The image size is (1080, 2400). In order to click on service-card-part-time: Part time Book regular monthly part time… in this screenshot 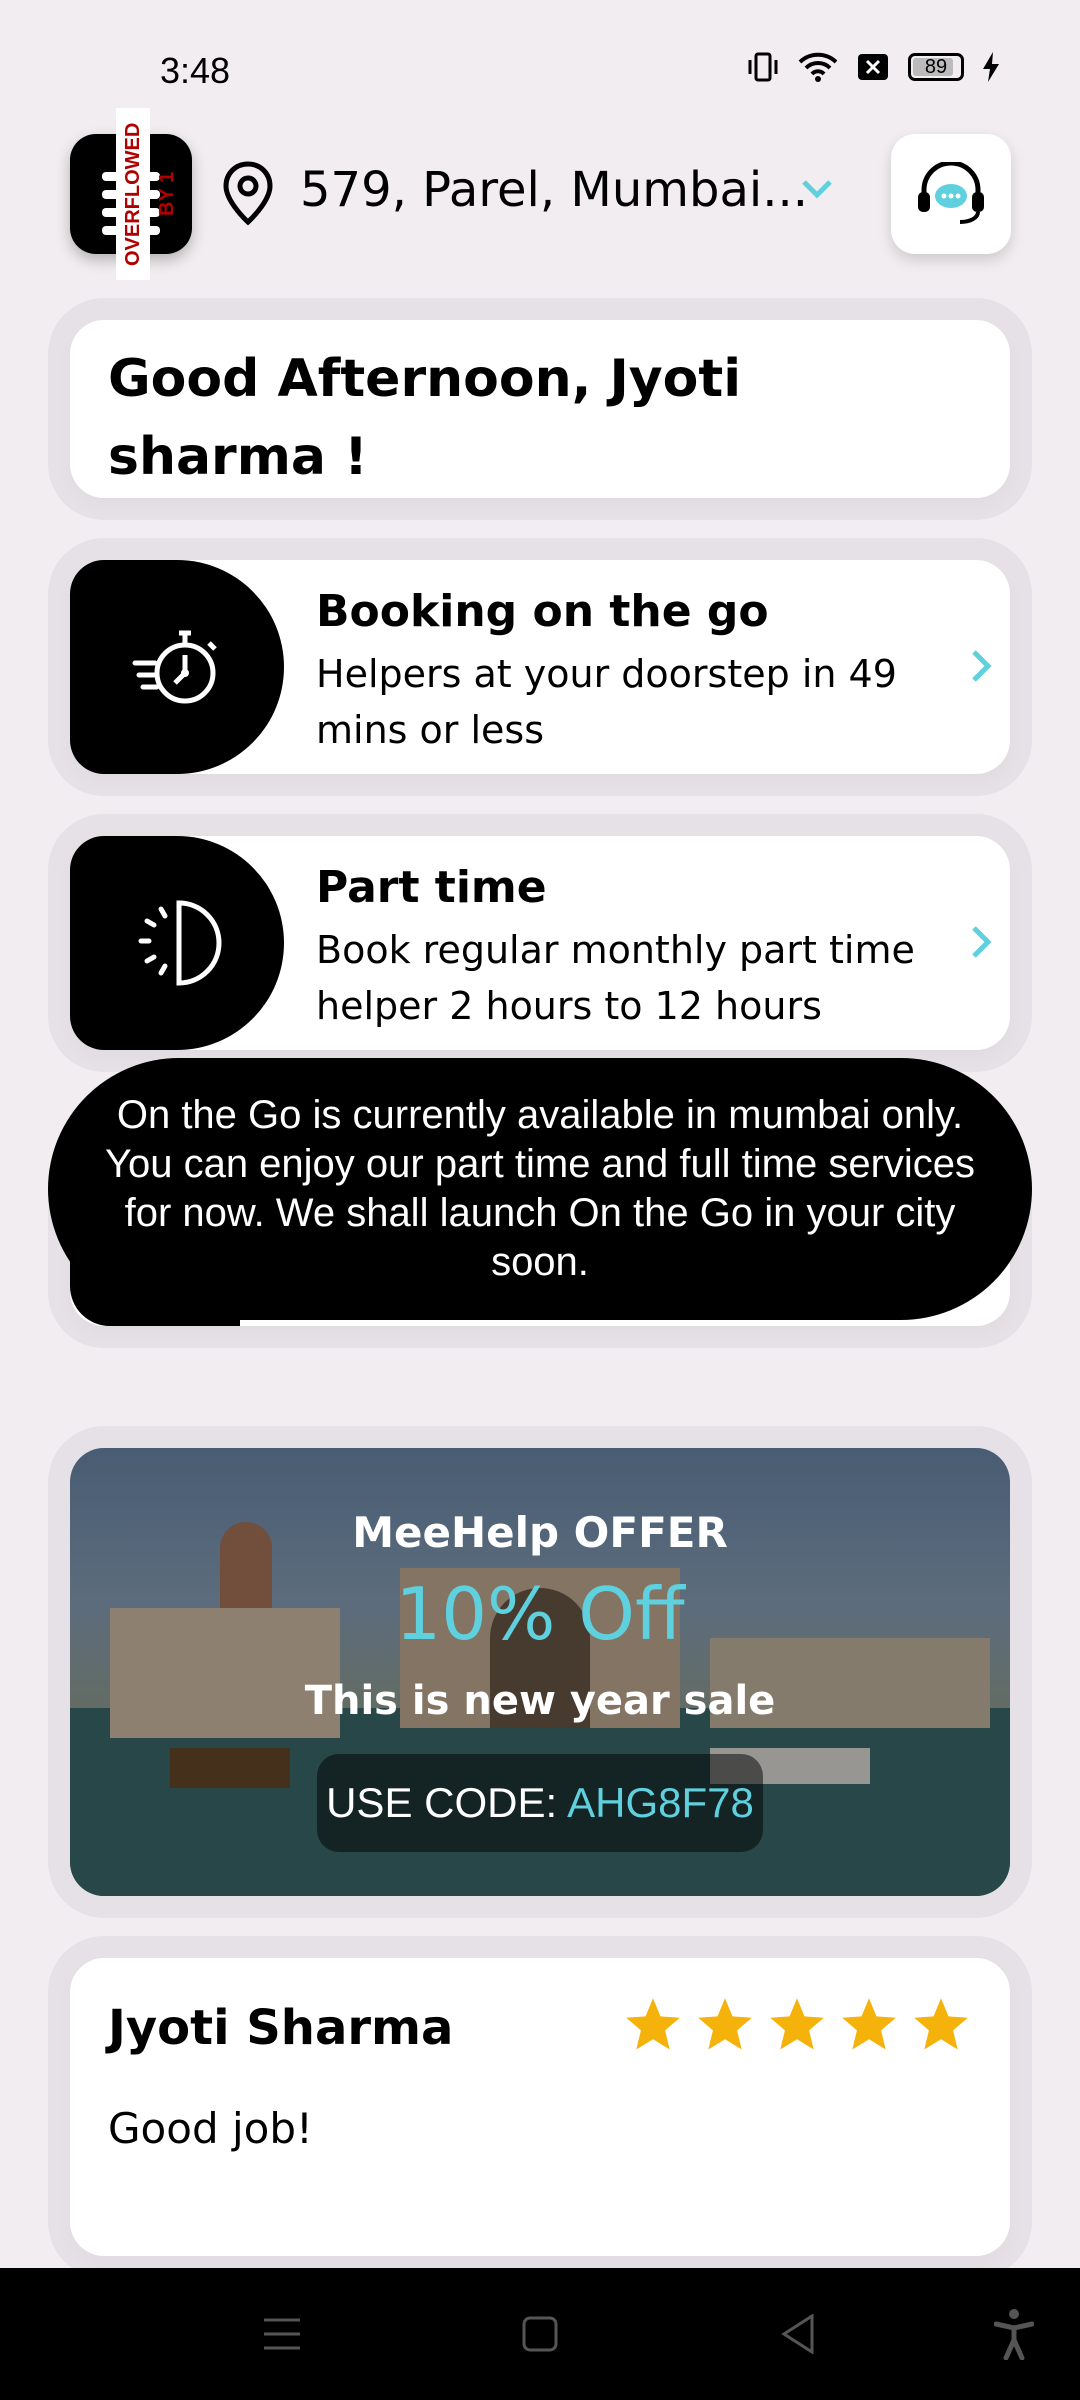, I will do `click(540, 943)`.